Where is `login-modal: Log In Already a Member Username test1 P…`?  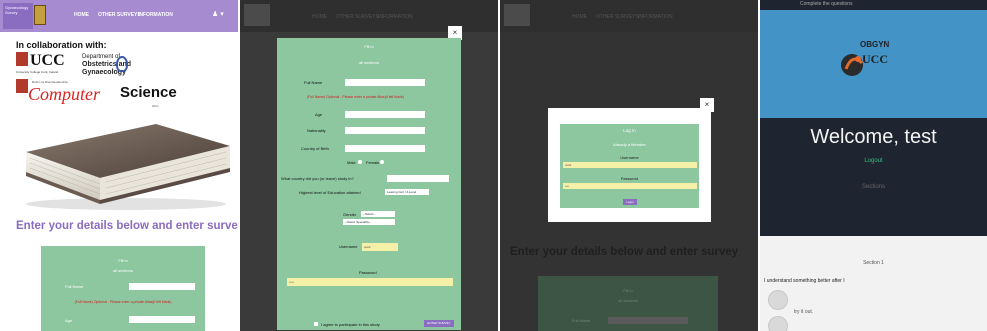
login-modal: Log In Already a Member Username test1 P… is located at coordinates (629, 165).